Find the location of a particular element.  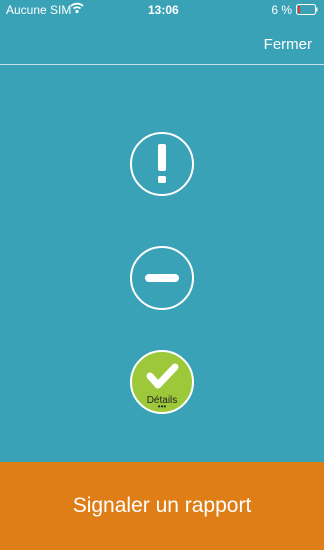

minus-icon is located at coordinates (162, 278).